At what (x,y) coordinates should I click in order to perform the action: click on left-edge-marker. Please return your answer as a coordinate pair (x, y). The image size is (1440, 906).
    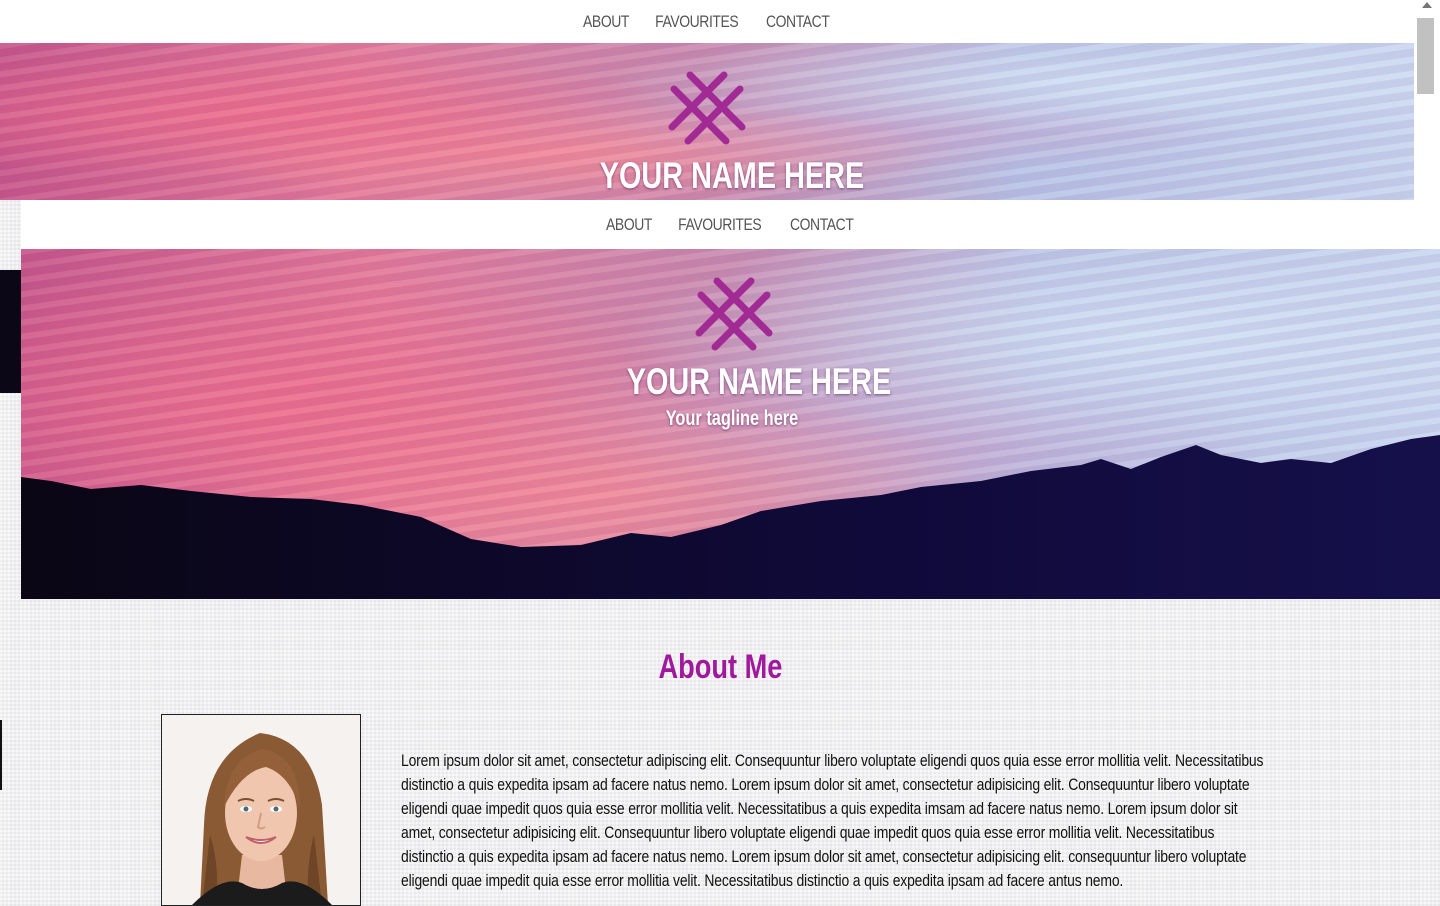
    Looking at the image, I should click on (1, 755).